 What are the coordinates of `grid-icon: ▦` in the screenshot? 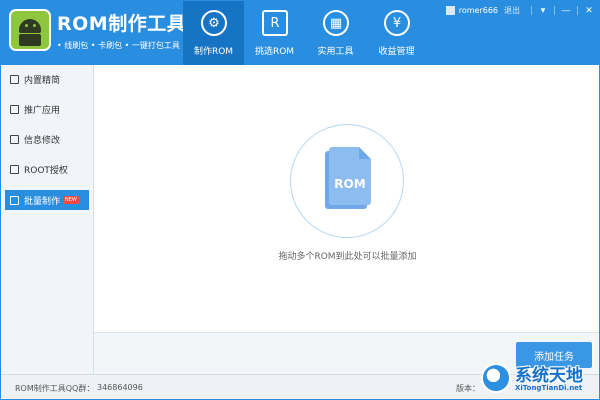 It's located at (336, 23).